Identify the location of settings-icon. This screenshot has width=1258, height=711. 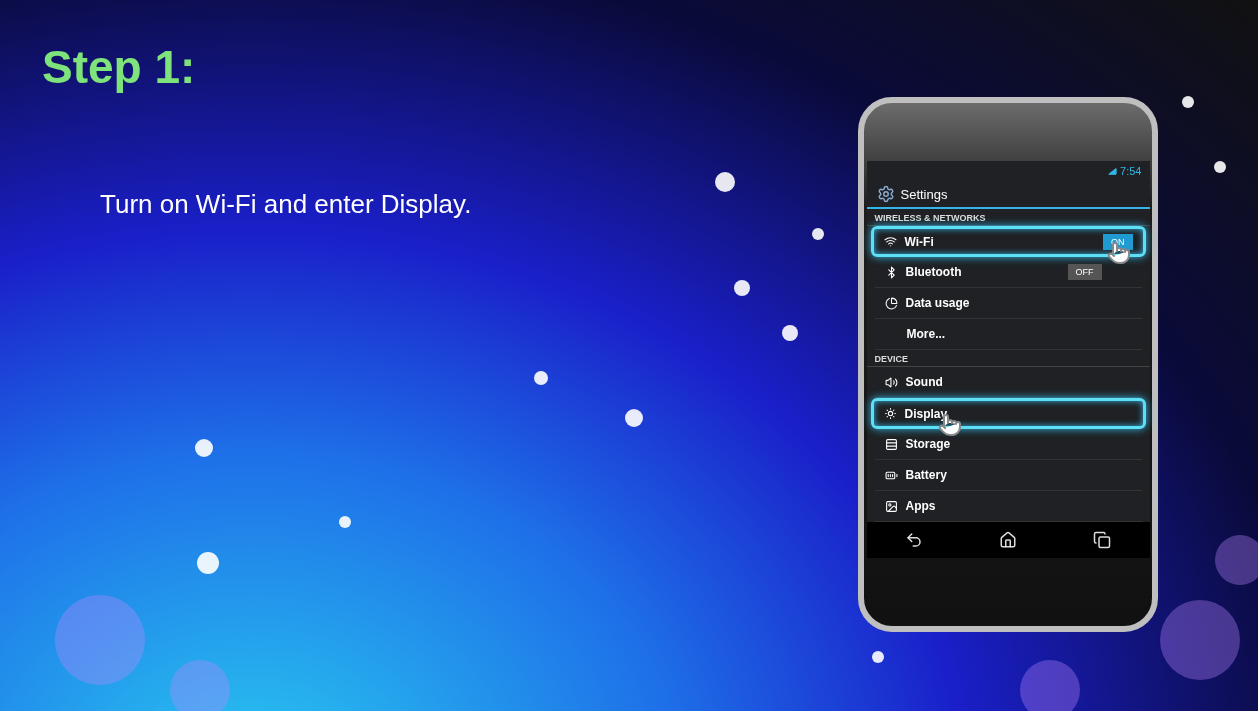
(885, 194).